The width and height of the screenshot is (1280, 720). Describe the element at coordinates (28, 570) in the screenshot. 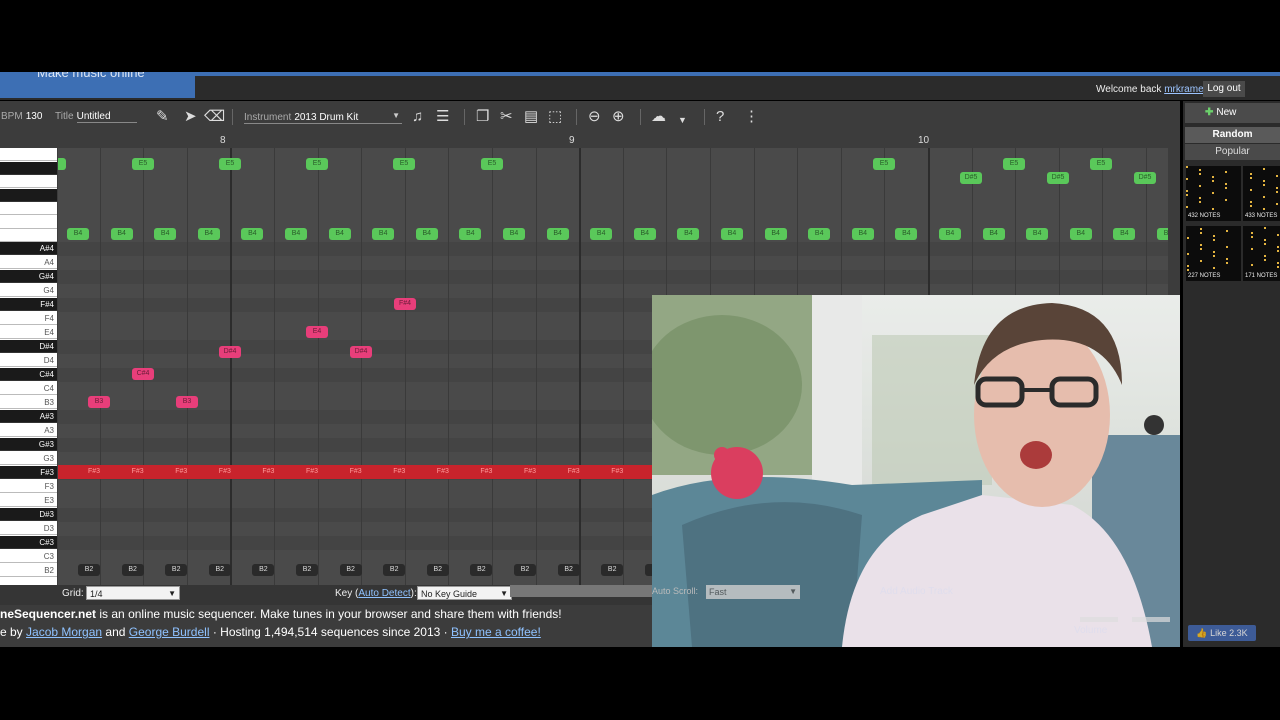

I see `piano-key: B2` at that location.